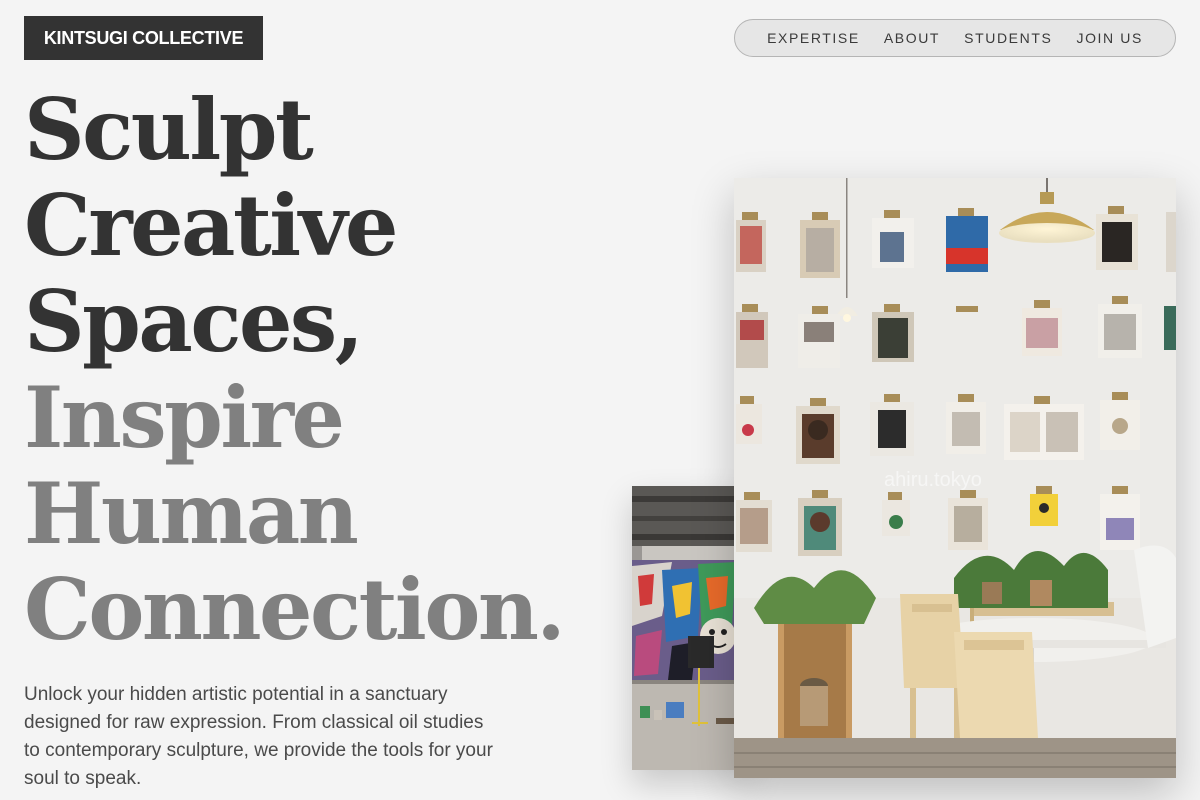 This screenshot has height=800, width=1200. I want to click on nav-item-expertise: EXPERTISE, so click(813, 38).